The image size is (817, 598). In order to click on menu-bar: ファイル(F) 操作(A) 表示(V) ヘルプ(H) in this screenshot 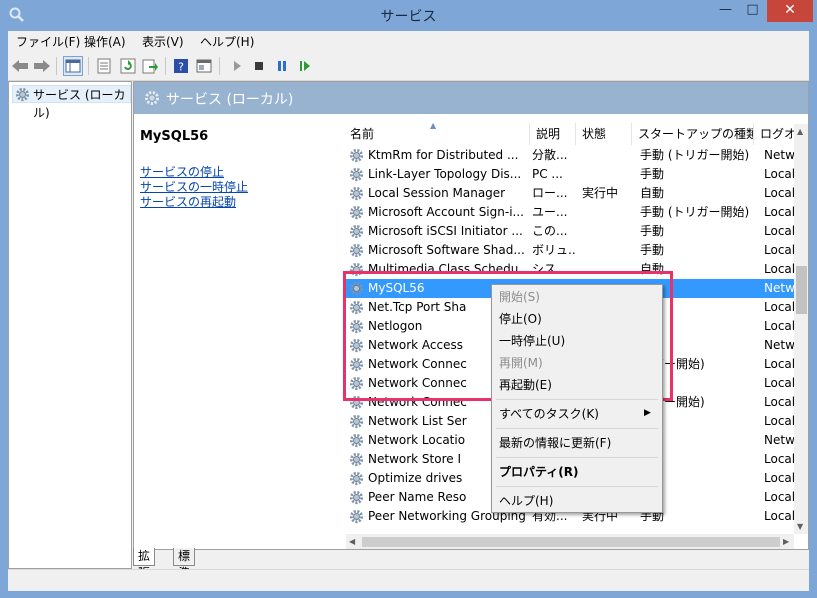, I will do `click(408, 41)`.